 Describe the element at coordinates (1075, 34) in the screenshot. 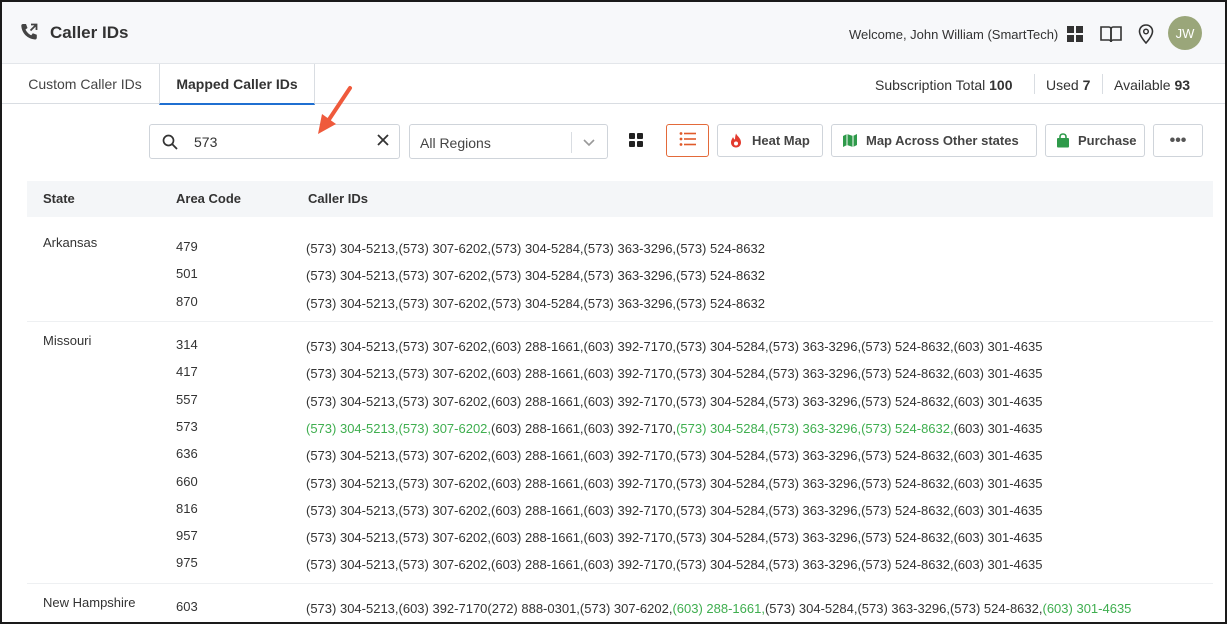

I see `apps-grid-icon` at that location.